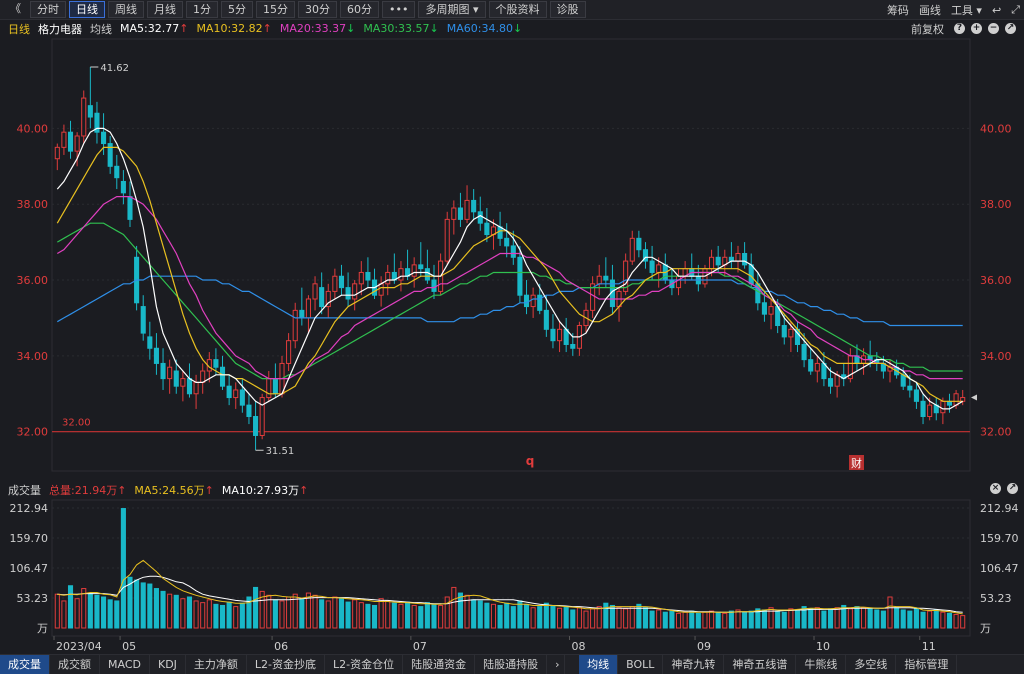 The image size is (1024, 674). I want to click on tab-tabs_right-6: 指标管理, so click(927, 664).